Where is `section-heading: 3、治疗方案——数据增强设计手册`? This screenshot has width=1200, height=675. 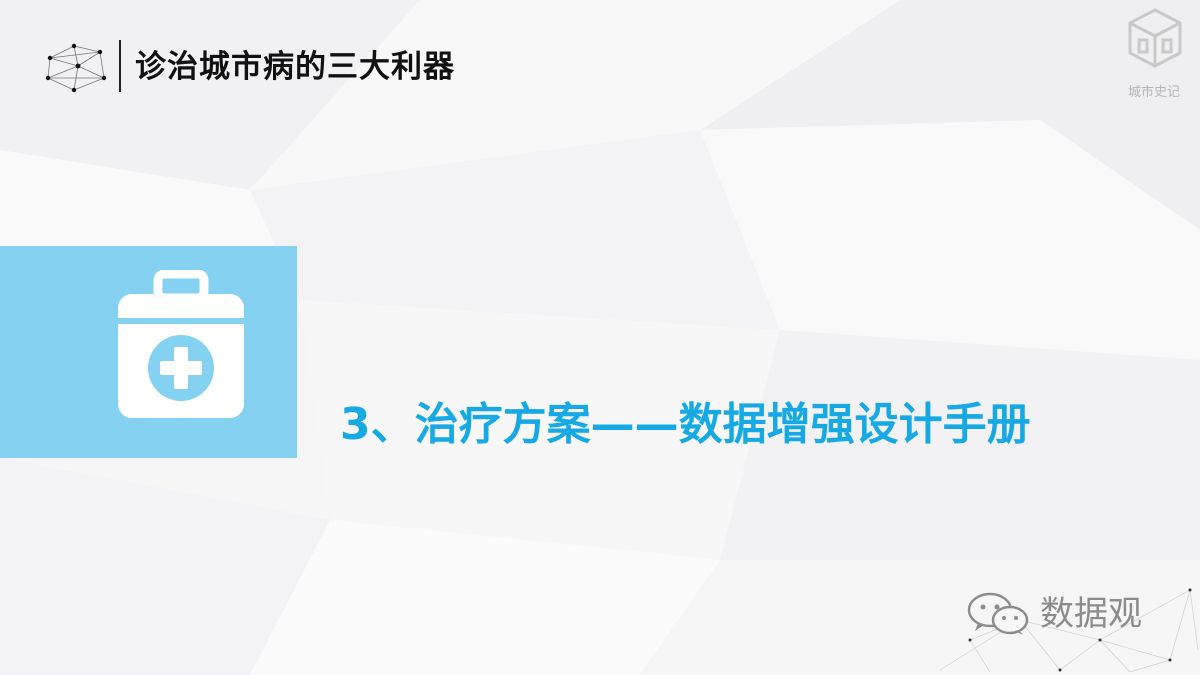
section-heading: 3、治疗方案——数据增强设计手册 is located at coordinates (685, 424).